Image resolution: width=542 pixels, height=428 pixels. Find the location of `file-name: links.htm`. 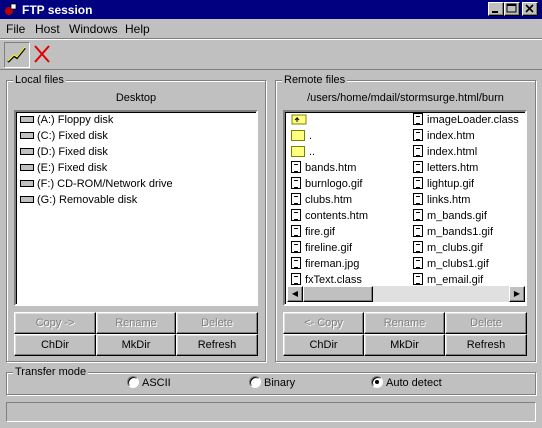

file-name: links.htm is located at coordinates (449, 200).